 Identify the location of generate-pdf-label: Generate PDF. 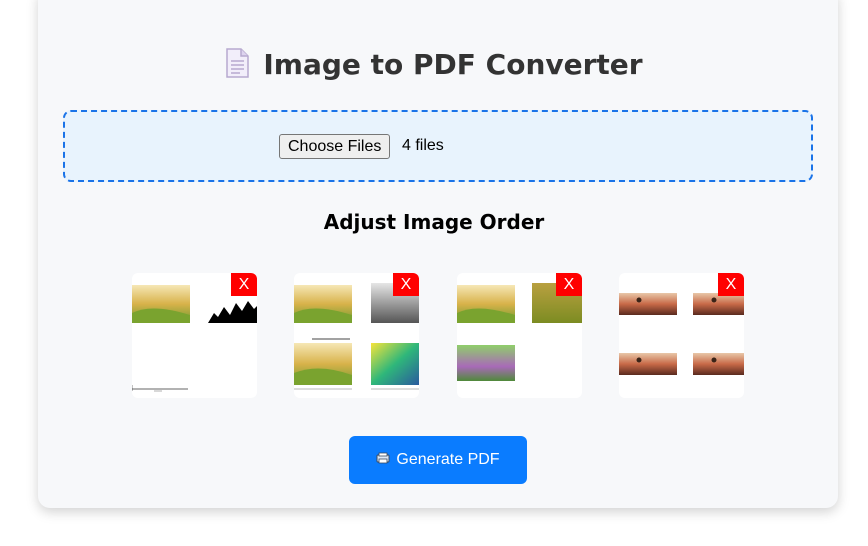
(448, 459).